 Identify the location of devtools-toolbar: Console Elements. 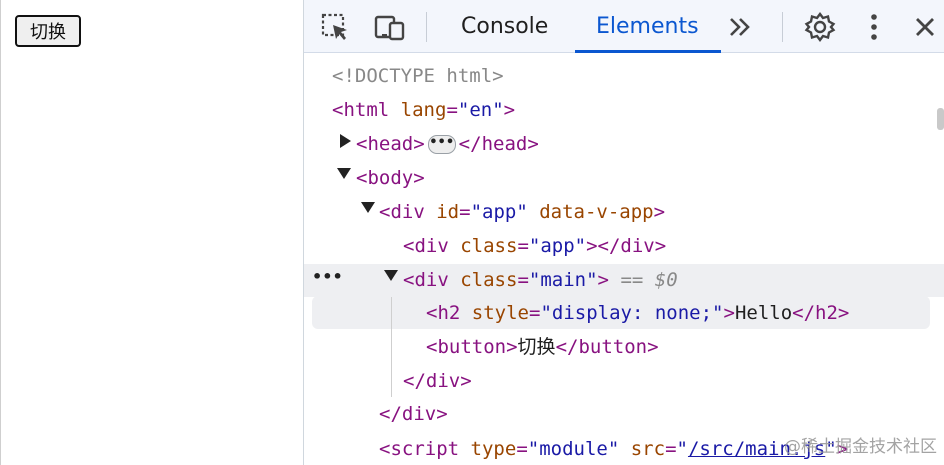
(624, 26).